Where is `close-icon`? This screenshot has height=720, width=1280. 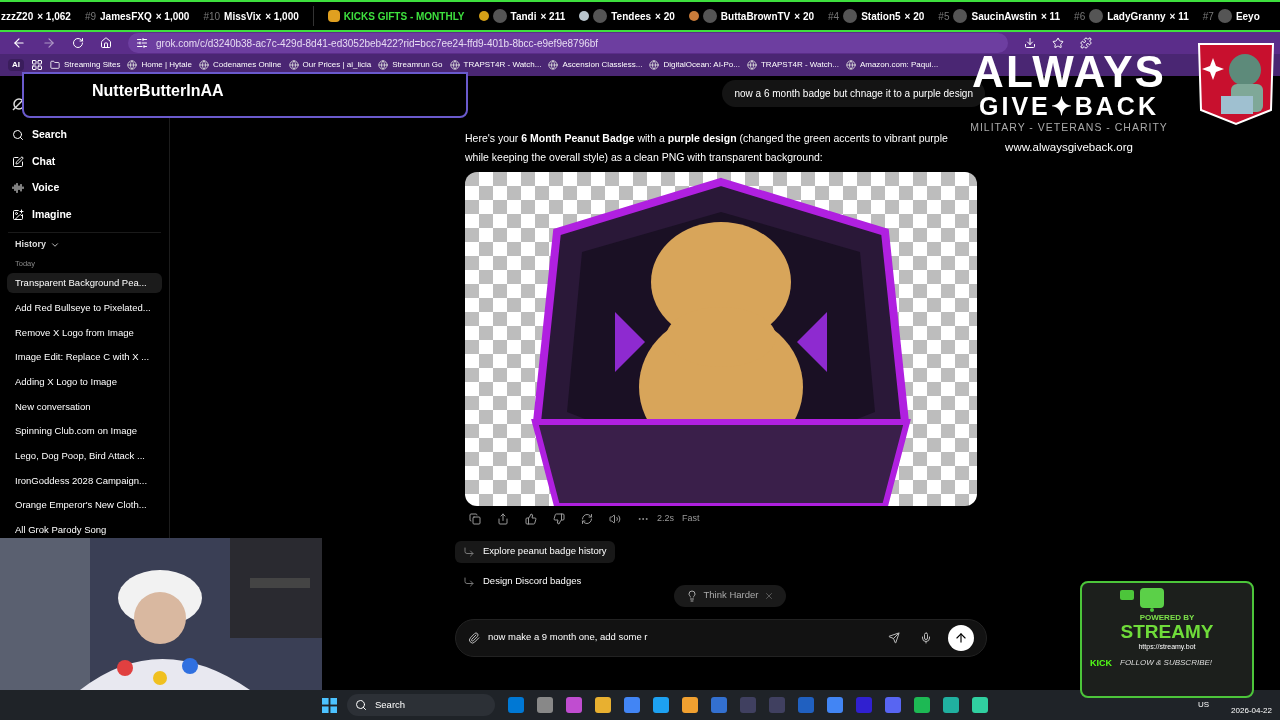 close-icon is located at coordinates (769, 595).